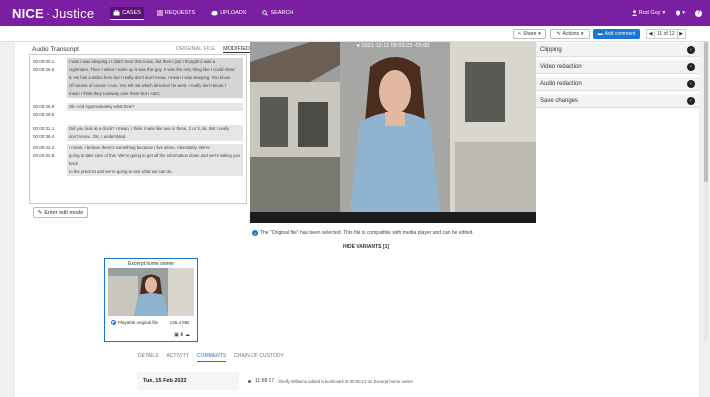  Describe the element at coordinates (113, 322) in the screenshot. I see `radio-selected-icon` at that location.